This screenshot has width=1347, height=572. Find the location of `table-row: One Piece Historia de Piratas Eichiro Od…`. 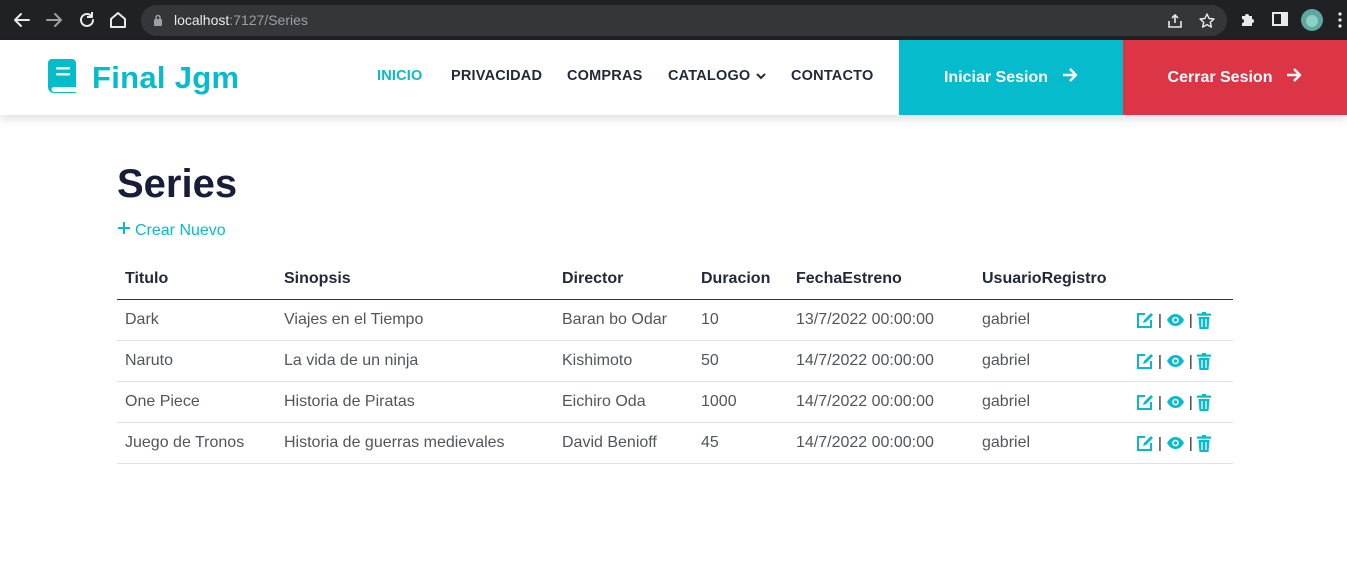

table-row: One Piece Historia de Piratas Eichiro Od… is located at coordinates (675, 402).